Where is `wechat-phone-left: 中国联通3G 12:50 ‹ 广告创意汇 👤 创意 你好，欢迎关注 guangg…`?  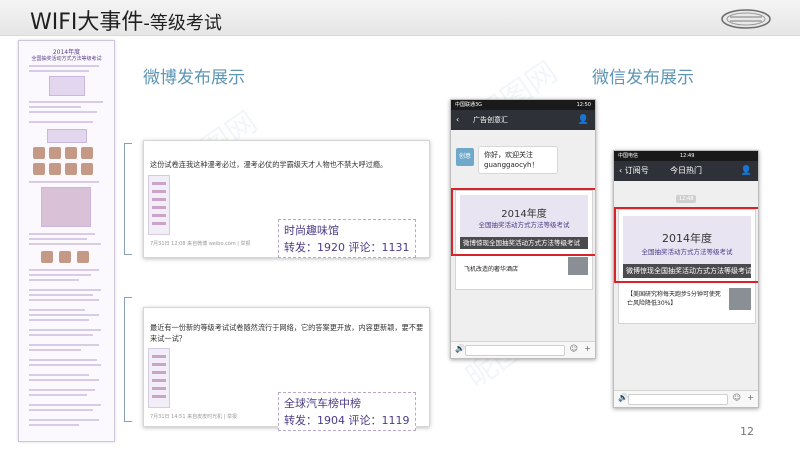 wechat-phone-left: 中国联通3G 12:50 ‹ 广告创意汇 👤 创意 你好，欢迎关注 guangg… is located at coordinates (523, 229).